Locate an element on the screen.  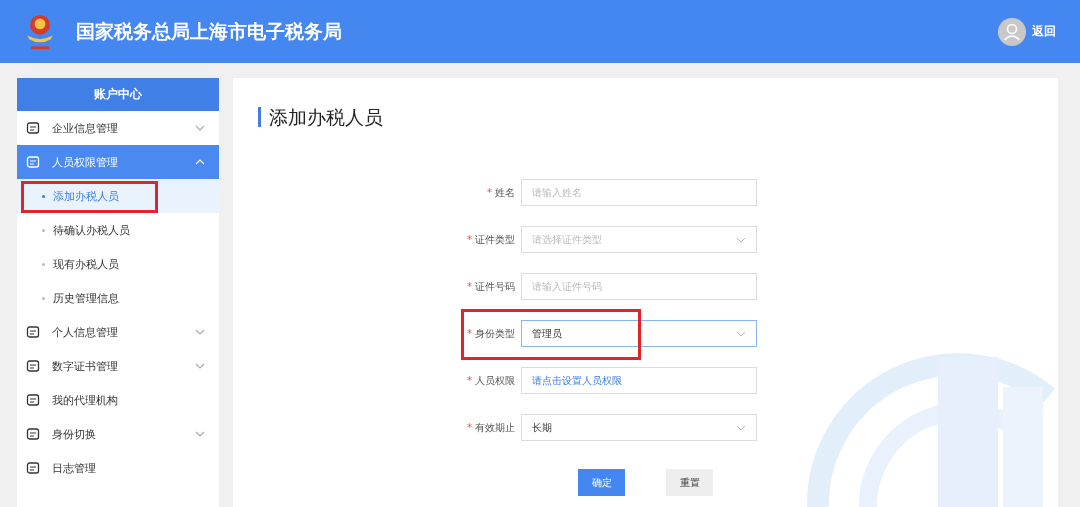
field-label: 证件类型 is located at coordinates (495, 239).